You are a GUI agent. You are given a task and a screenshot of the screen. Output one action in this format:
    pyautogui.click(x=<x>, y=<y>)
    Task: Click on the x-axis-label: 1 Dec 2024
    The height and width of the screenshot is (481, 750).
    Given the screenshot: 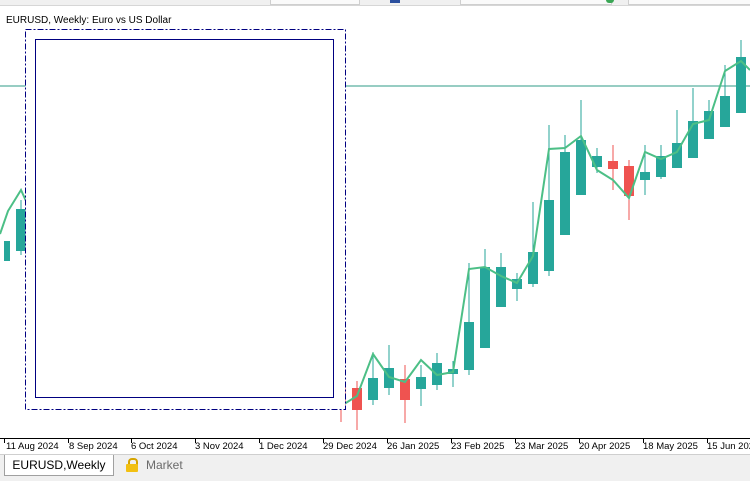 What is the action you would take?
    pyautogui.click(x=283, y=446)
    